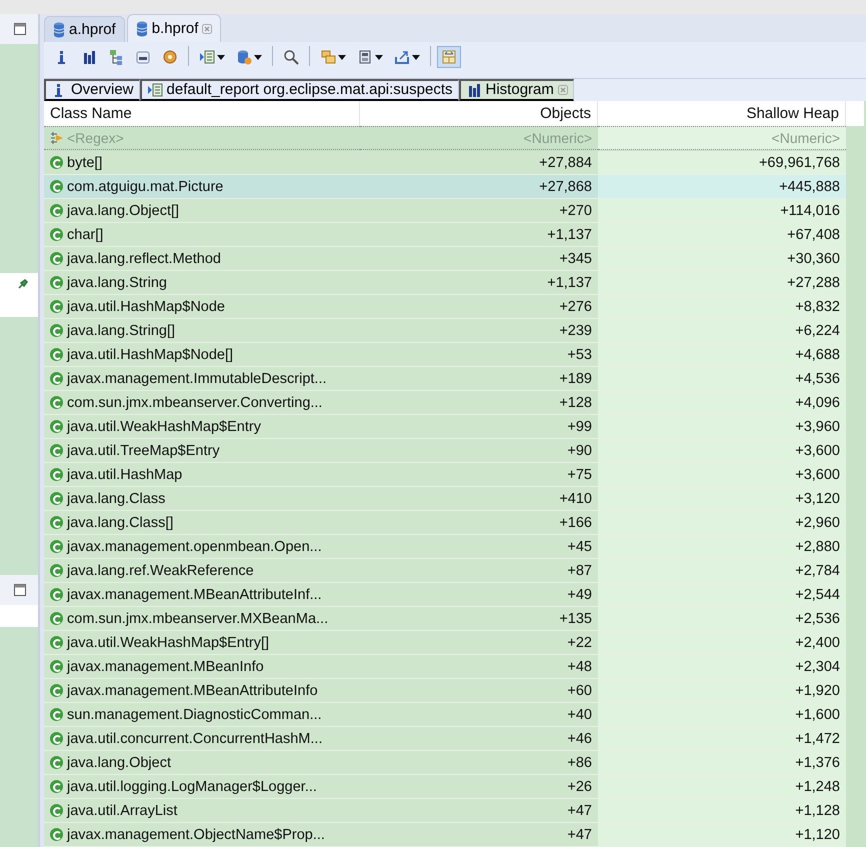 This screenshot has height=847, width=866. What do you see at coordinates (479, 571) in the screenshot?
I see `table-cell: +87` at bounding box center [479, 571].